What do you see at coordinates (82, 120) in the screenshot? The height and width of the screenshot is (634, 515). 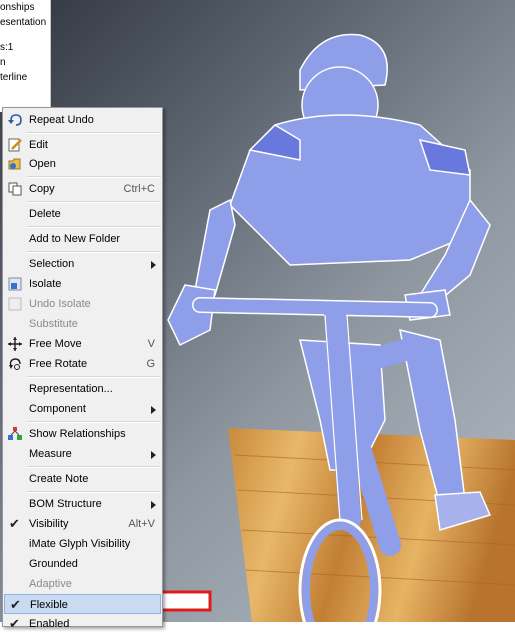 I see `menu-item-repeat-undo: Repeat Undo` at bounding box center [82, 120].